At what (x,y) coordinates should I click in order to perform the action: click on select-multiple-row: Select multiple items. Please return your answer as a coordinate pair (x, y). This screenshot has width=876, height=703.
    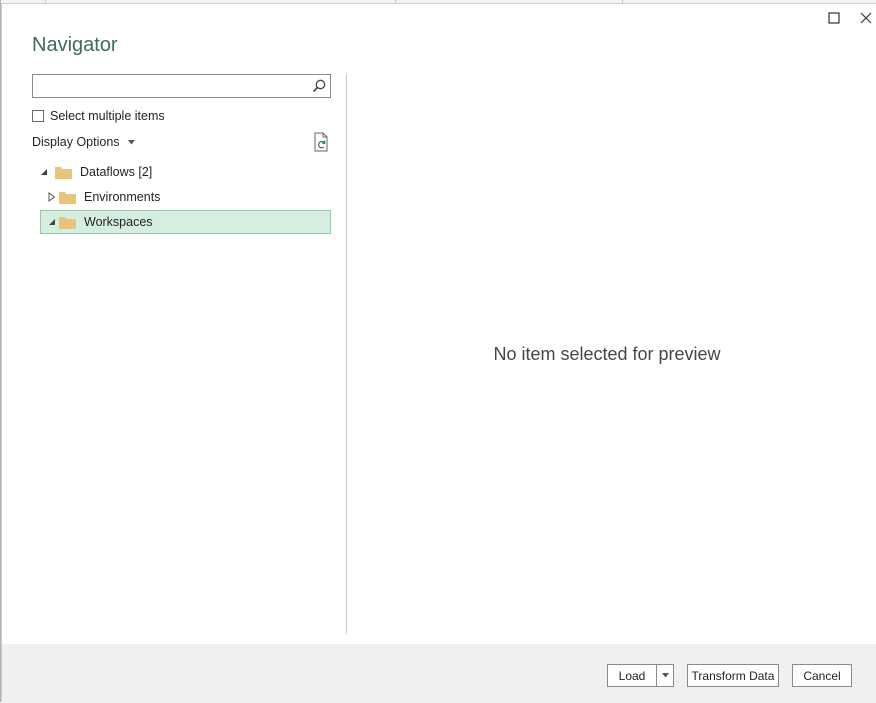
    Looking at the image, I should click on (98, 116).